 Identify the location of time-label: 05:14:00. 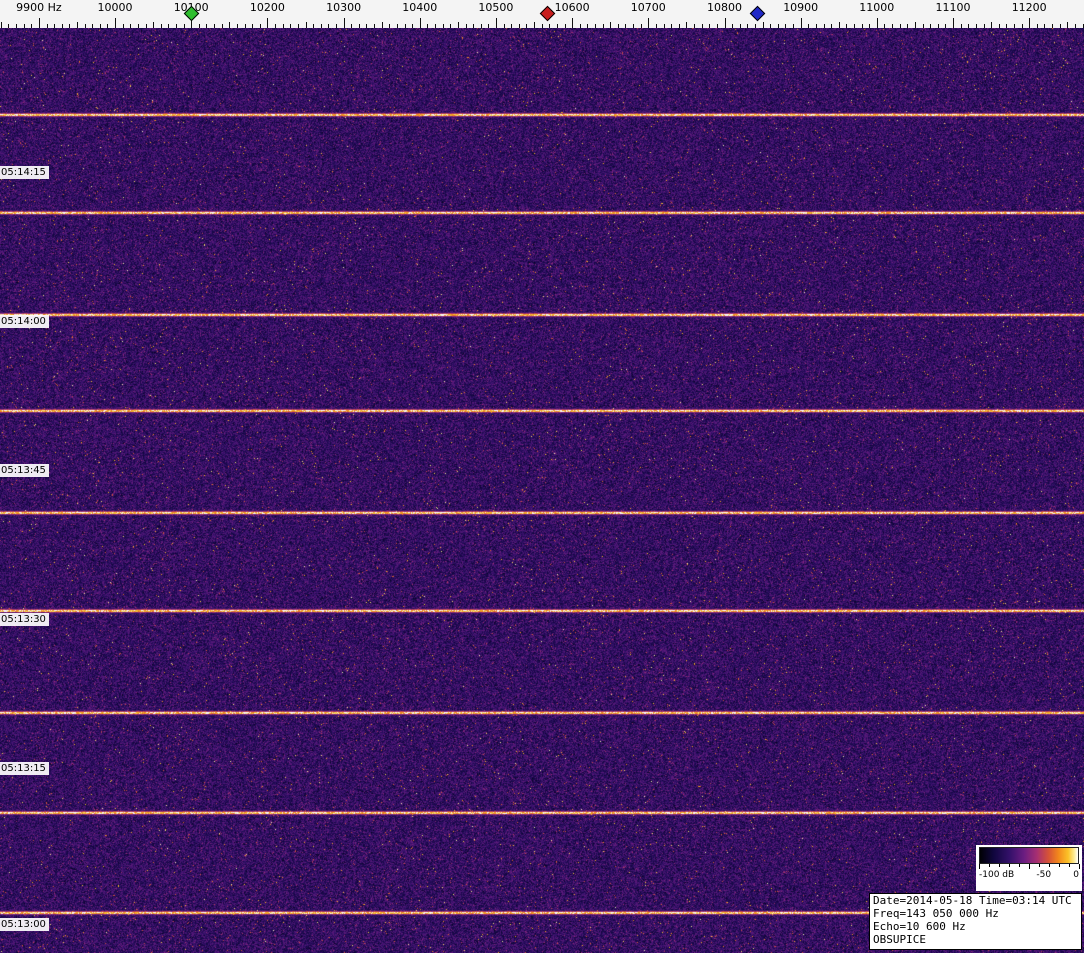
(24, 321).